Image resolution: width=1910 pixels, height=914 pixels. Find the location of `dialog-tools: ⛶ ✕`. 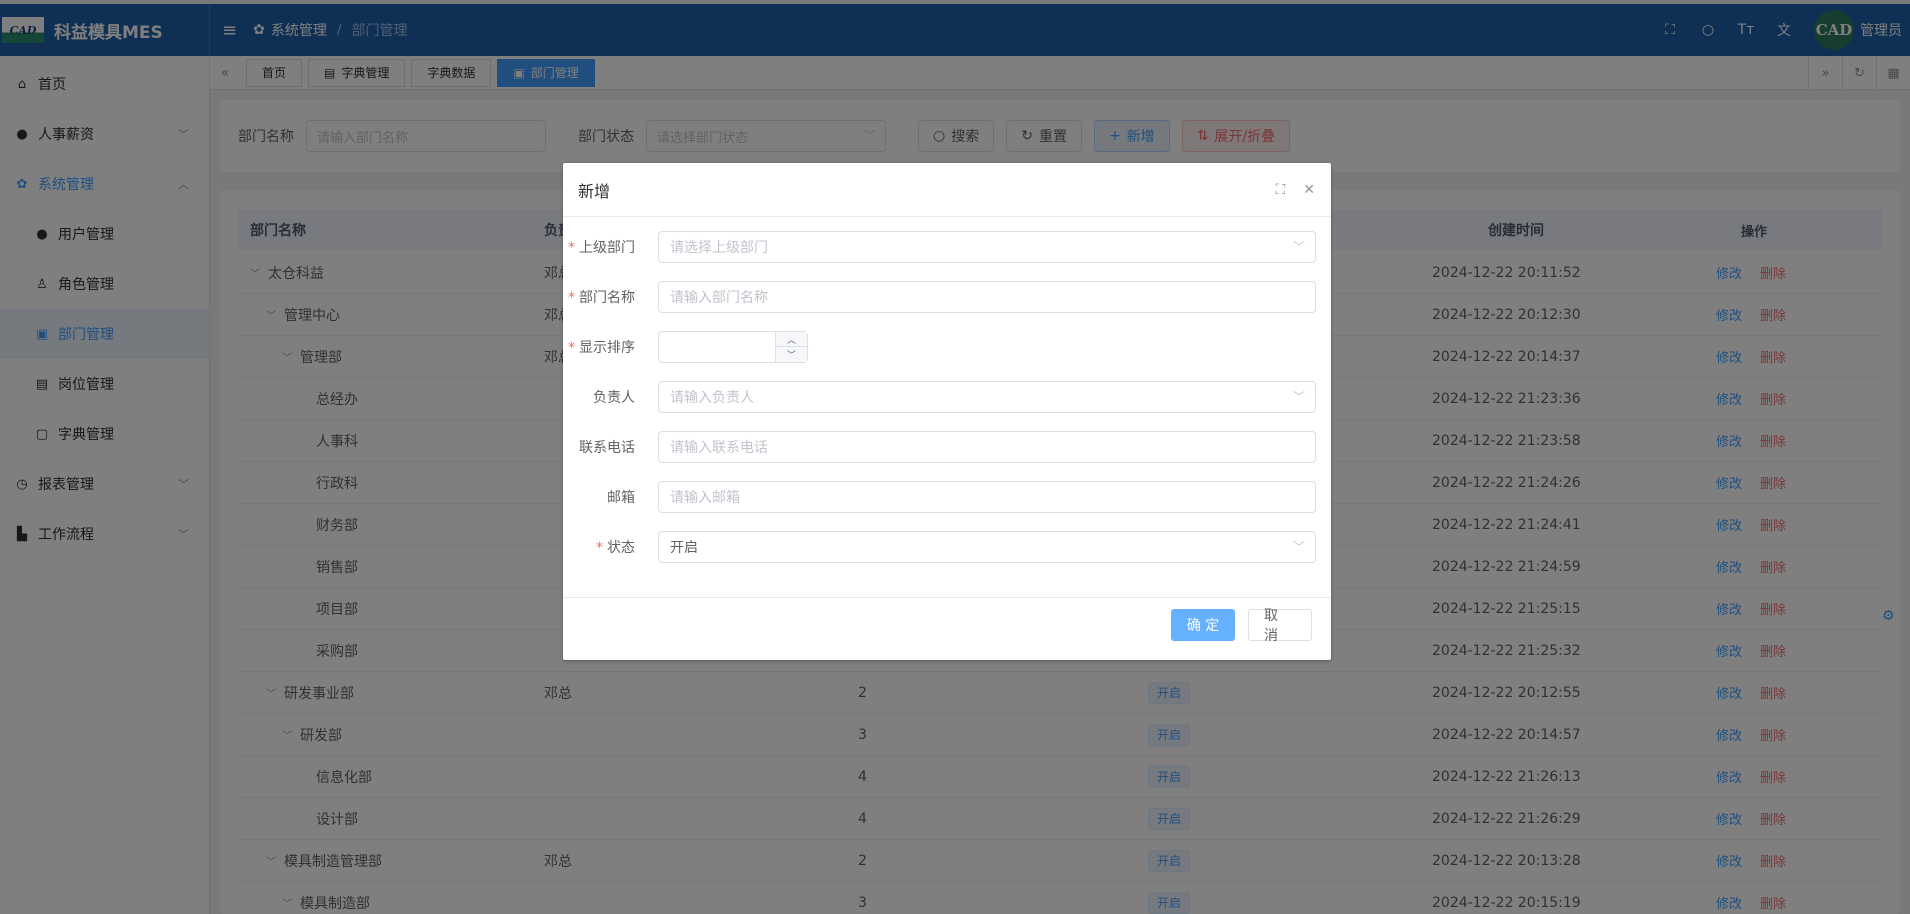

dialog-tools: ⛶ ✕ is located at coordinates (1295, 190).